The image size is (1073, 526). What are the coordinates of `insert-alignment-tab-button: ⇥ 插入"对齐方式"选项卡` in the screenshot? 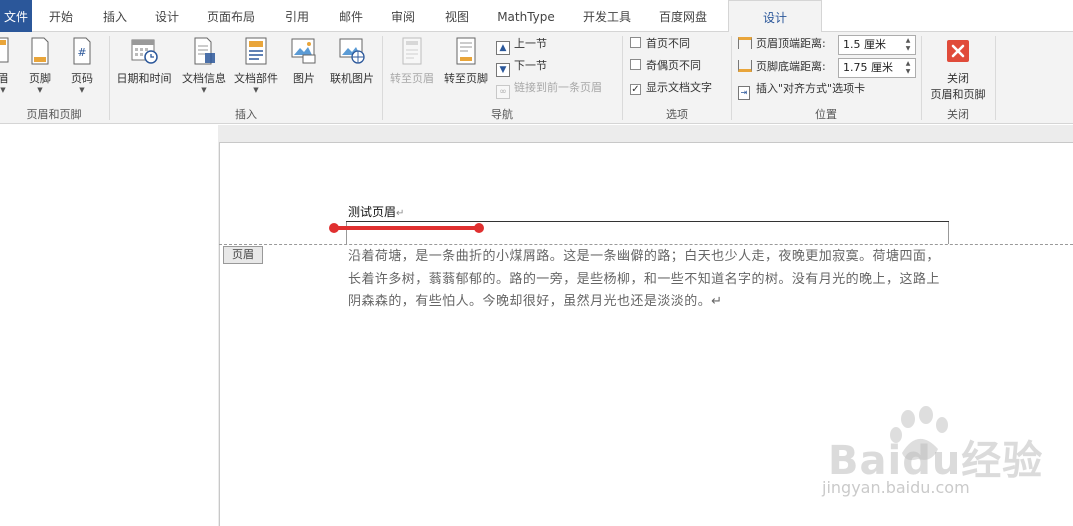 It's located at (801, 89).